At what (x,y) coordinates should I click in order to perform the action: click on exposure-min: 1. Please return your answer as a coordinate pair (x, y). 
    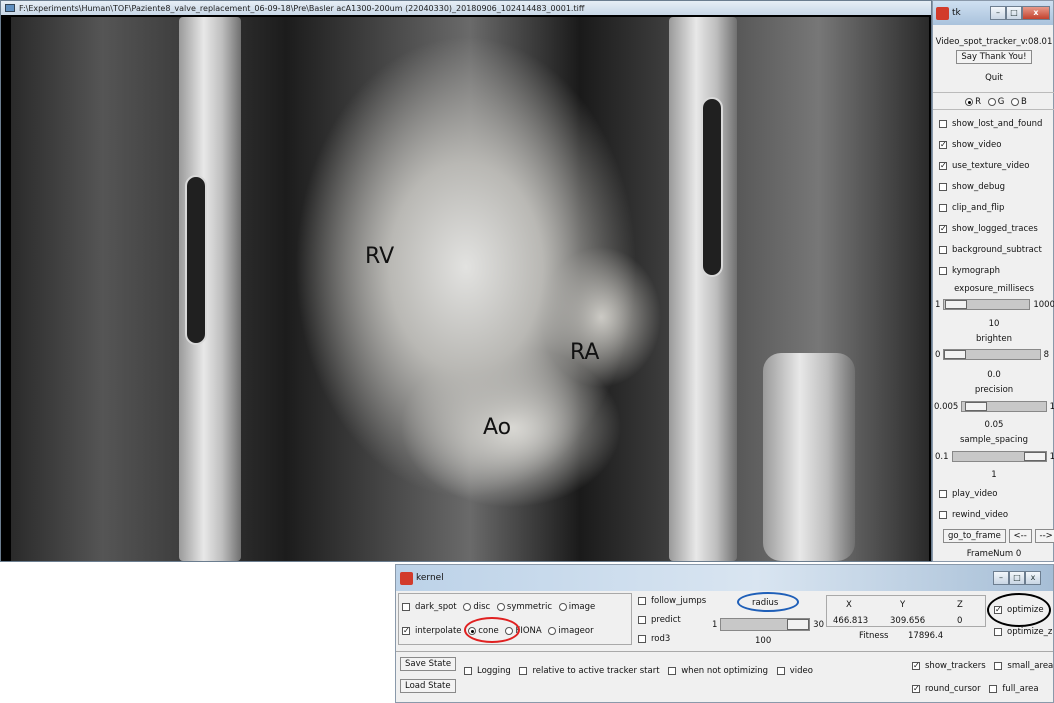
    Looking at the image, I should click on (938, 304).